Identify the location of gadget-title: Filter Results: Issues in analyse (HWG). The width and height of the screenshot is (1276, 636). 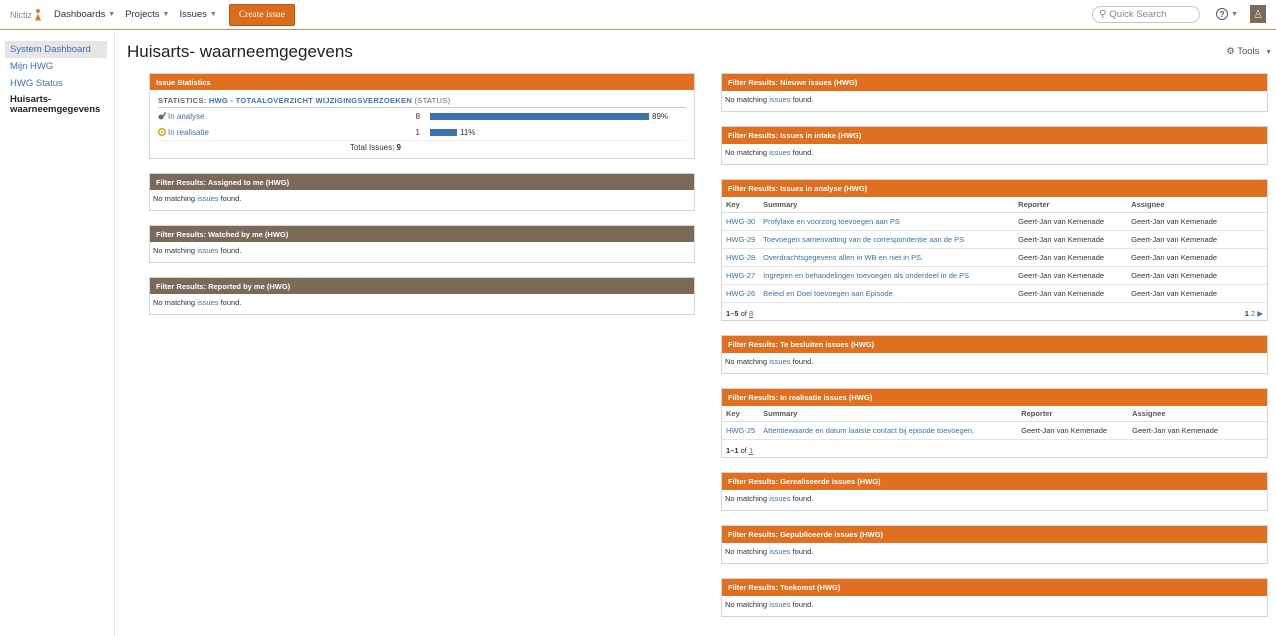
(994, 188).